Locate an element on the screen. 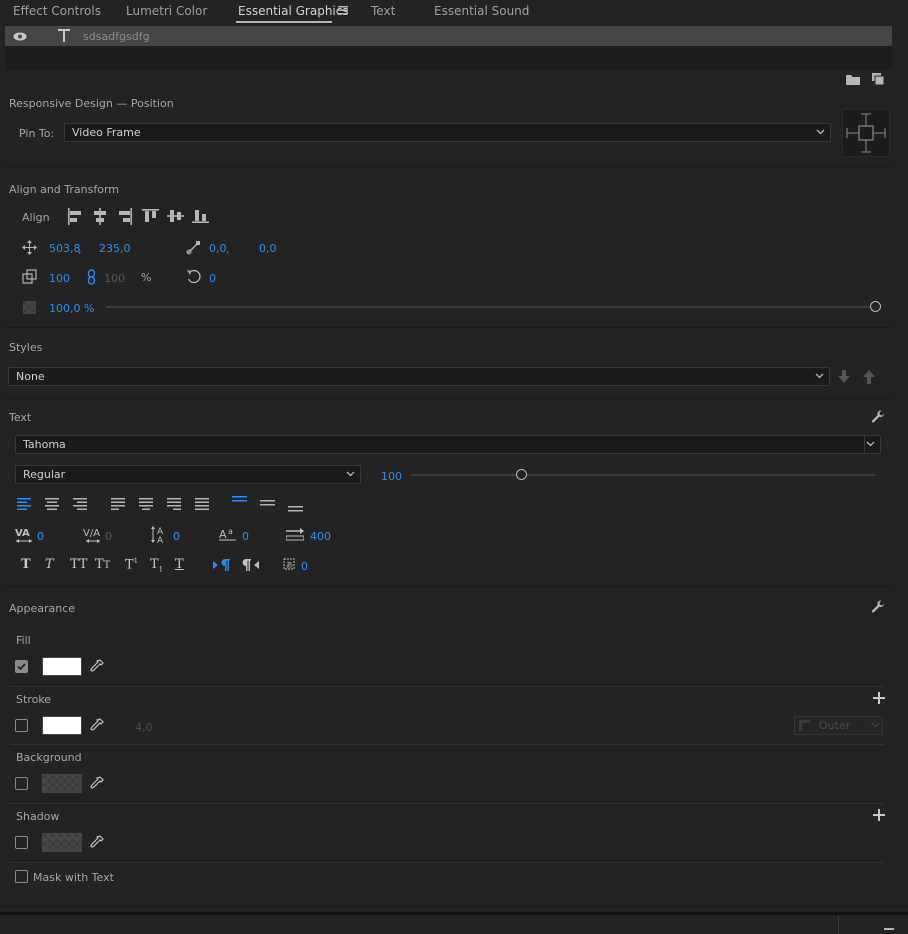 The width and height of the screenshot is (908, 934). justify-last-center-icon is located at coordinates (146, 504).